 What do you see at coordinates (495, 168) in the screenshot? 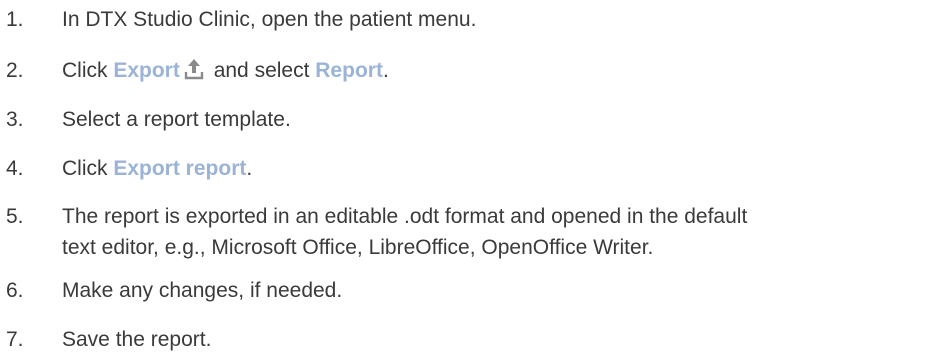
I see `step-text: Click Export report.` at bounding box center [495, 168].